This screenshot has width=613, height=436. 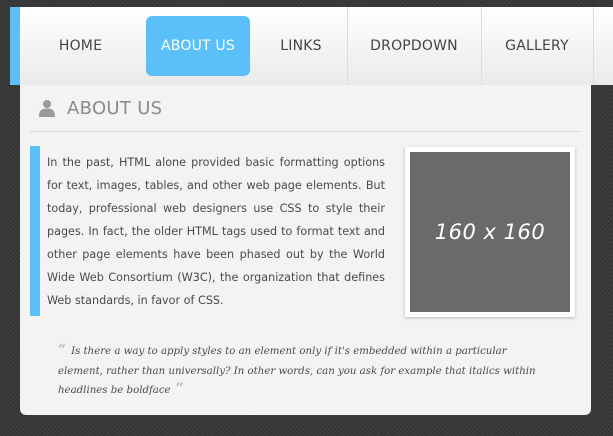 I want to click on nav-item-links: LINKS, so click(x=301, y=46).